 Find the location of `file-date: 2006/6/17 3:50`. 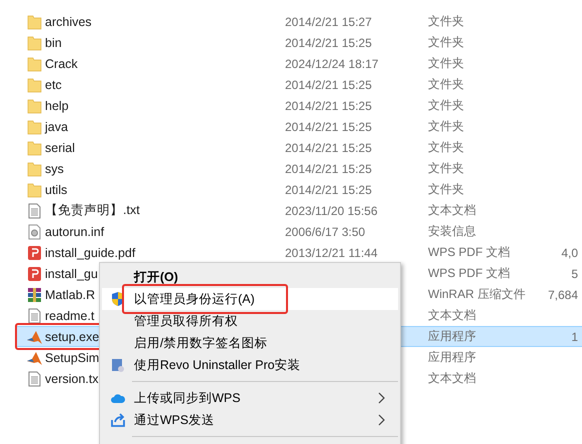

file-date: 2006/6/17 3:50 is located at coordinates (325, 231).